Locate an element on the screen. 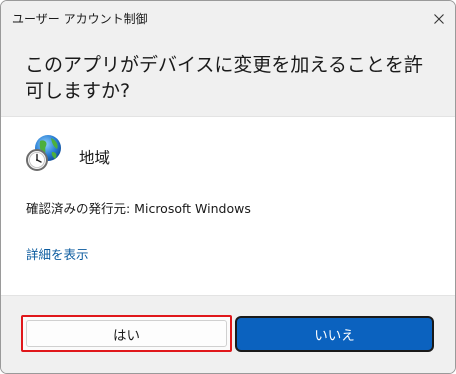  close-button is located at coordinates (439, 19).